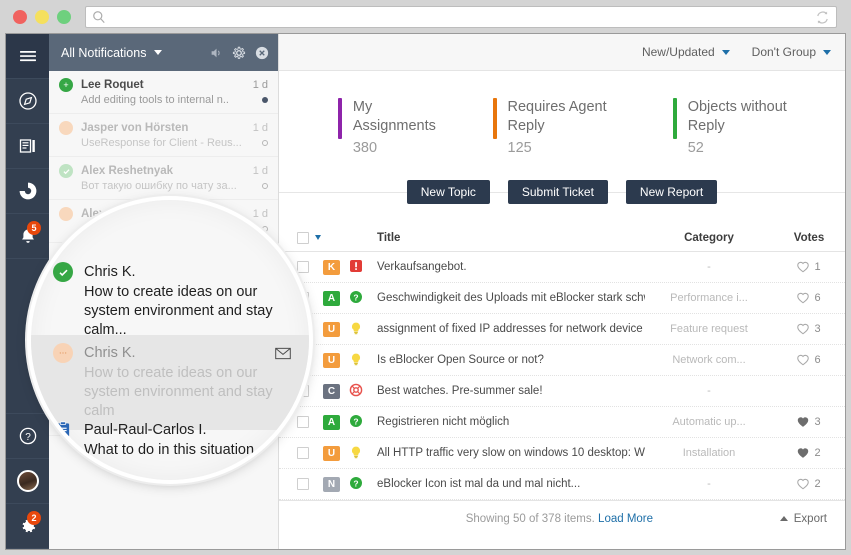  What do you see at coordinates (511, 391) in the screenshot?
I see `row-title: Best watches. Pre-summer sale!` at bounding box center [511, 391].